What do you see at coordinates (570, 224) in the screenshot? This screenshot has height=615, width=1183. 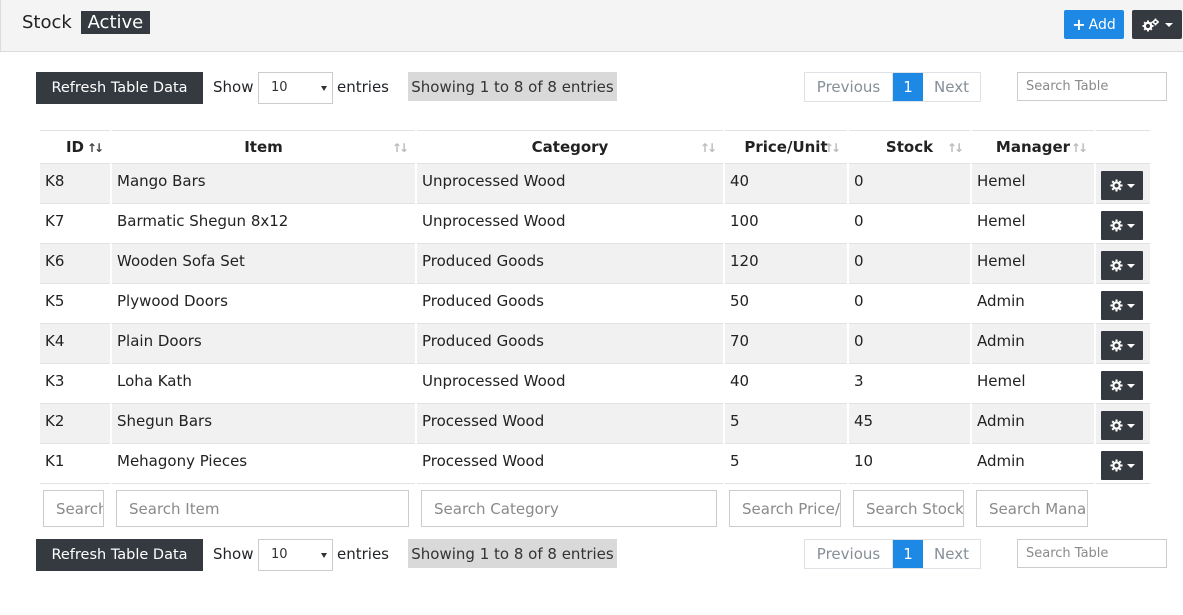 I see `cell-category: Unprocessed Wood` at bounding box center [570, 224].